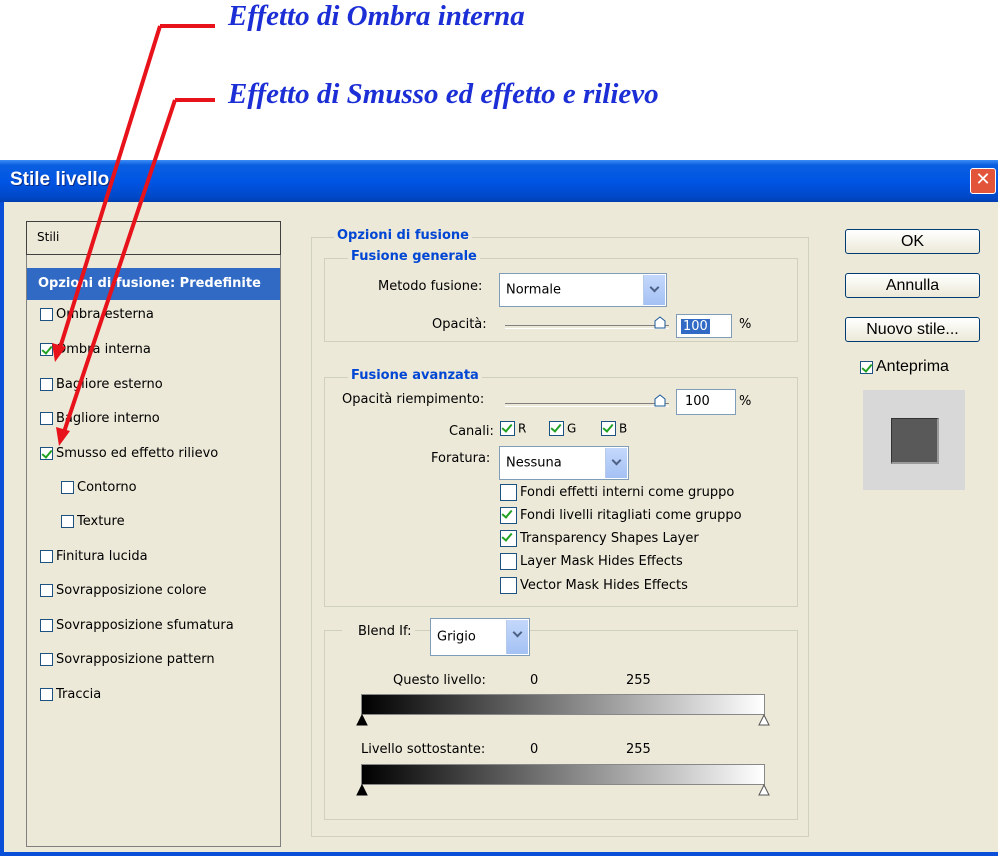 The image size is (998, 856). I want to click on channel-b-checkbox: B, so click(614, 432).